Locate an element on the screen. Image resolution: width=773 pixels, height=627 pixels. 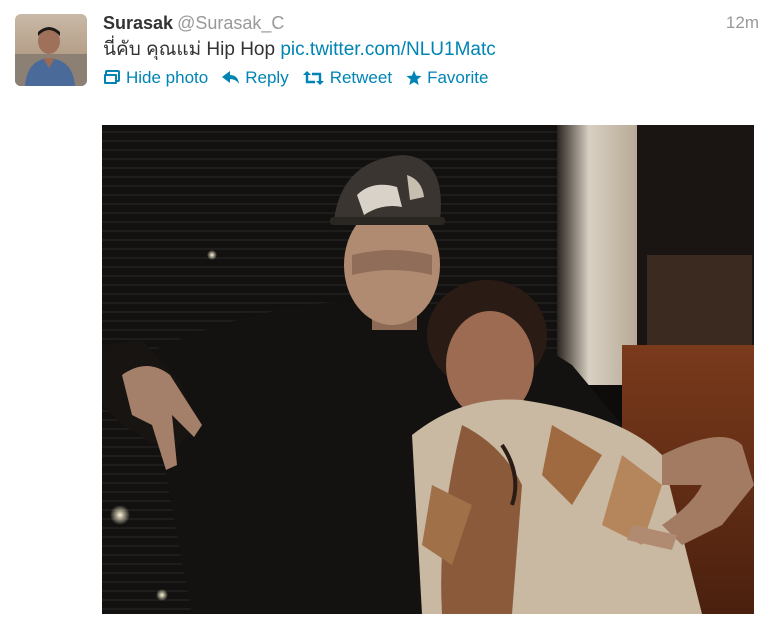
user-handle: @Surasak_C is located at coordinates (230, 23).